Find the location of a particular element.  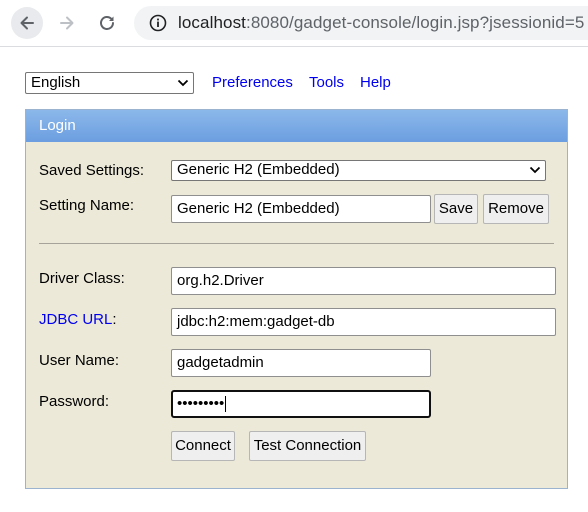

jdbc-url-input: jdbc:h2:mem:gadget-db is located at coordinates (363, 322).